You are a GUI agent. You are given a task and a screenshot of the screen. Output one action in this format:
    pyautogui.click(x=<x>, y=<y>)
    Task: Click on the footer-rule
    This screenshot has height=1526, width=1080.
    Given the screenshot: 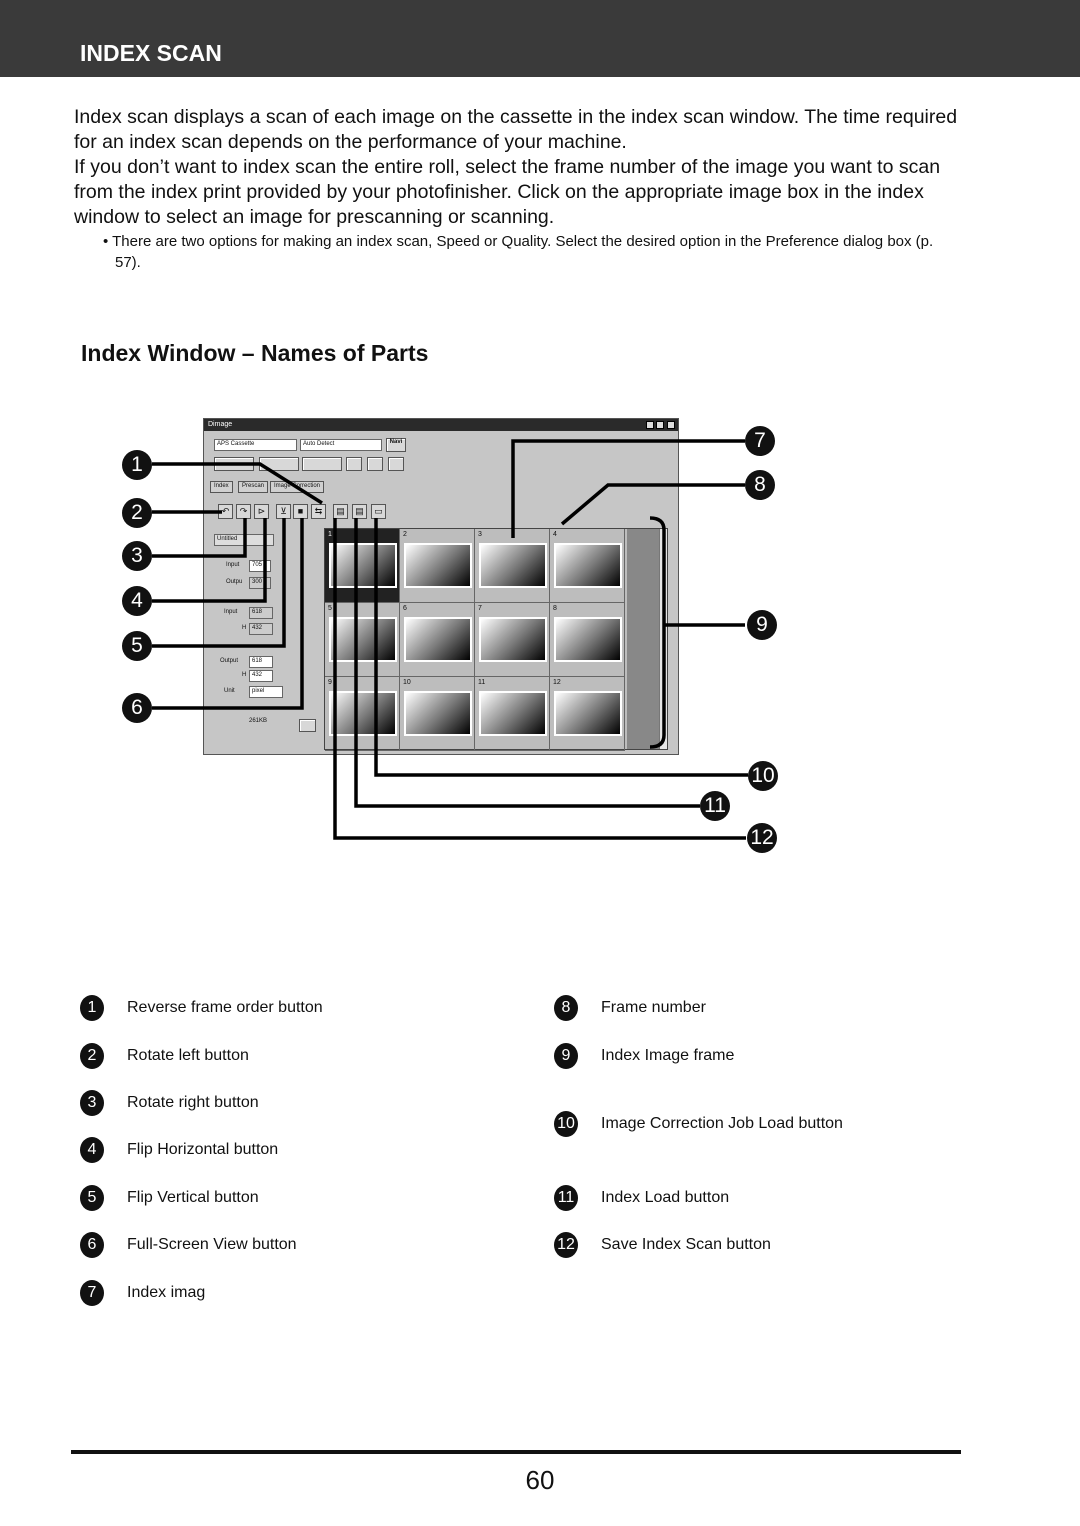 What is the action you would take?
    pyautogui.click(x=516, y=1452)
    